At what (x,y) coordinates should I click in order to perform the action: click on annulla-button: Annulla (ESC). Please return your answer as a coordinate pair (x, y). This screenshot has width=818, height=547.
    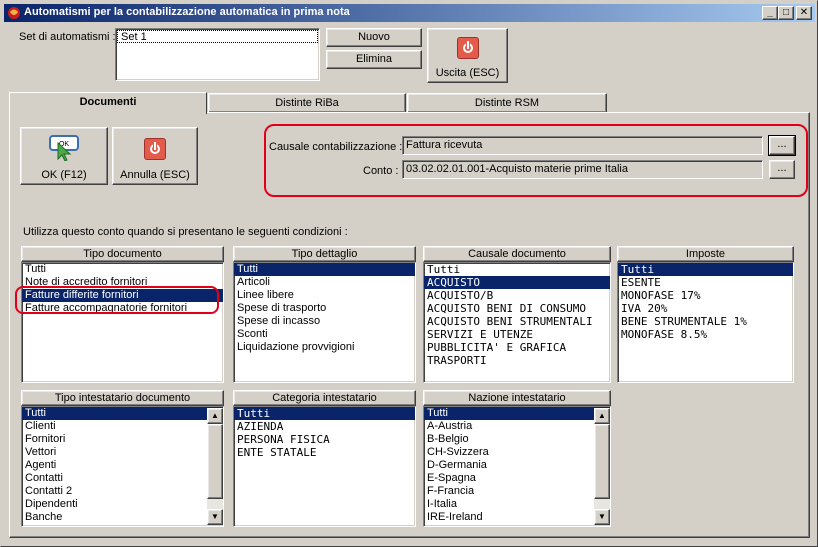
    Looking at the image, I should click on (155, 156).